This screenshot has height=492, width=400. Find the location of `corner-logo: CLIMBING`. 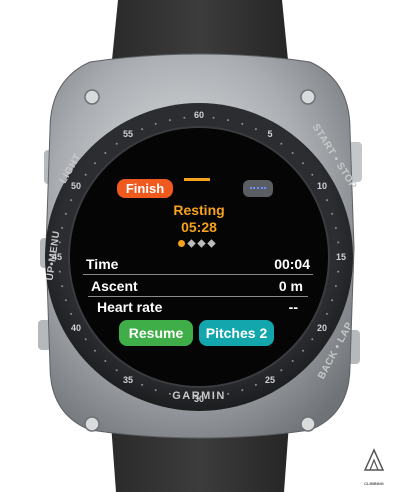

corner-logo: CLIMBING is located at coordinates (374, 466).